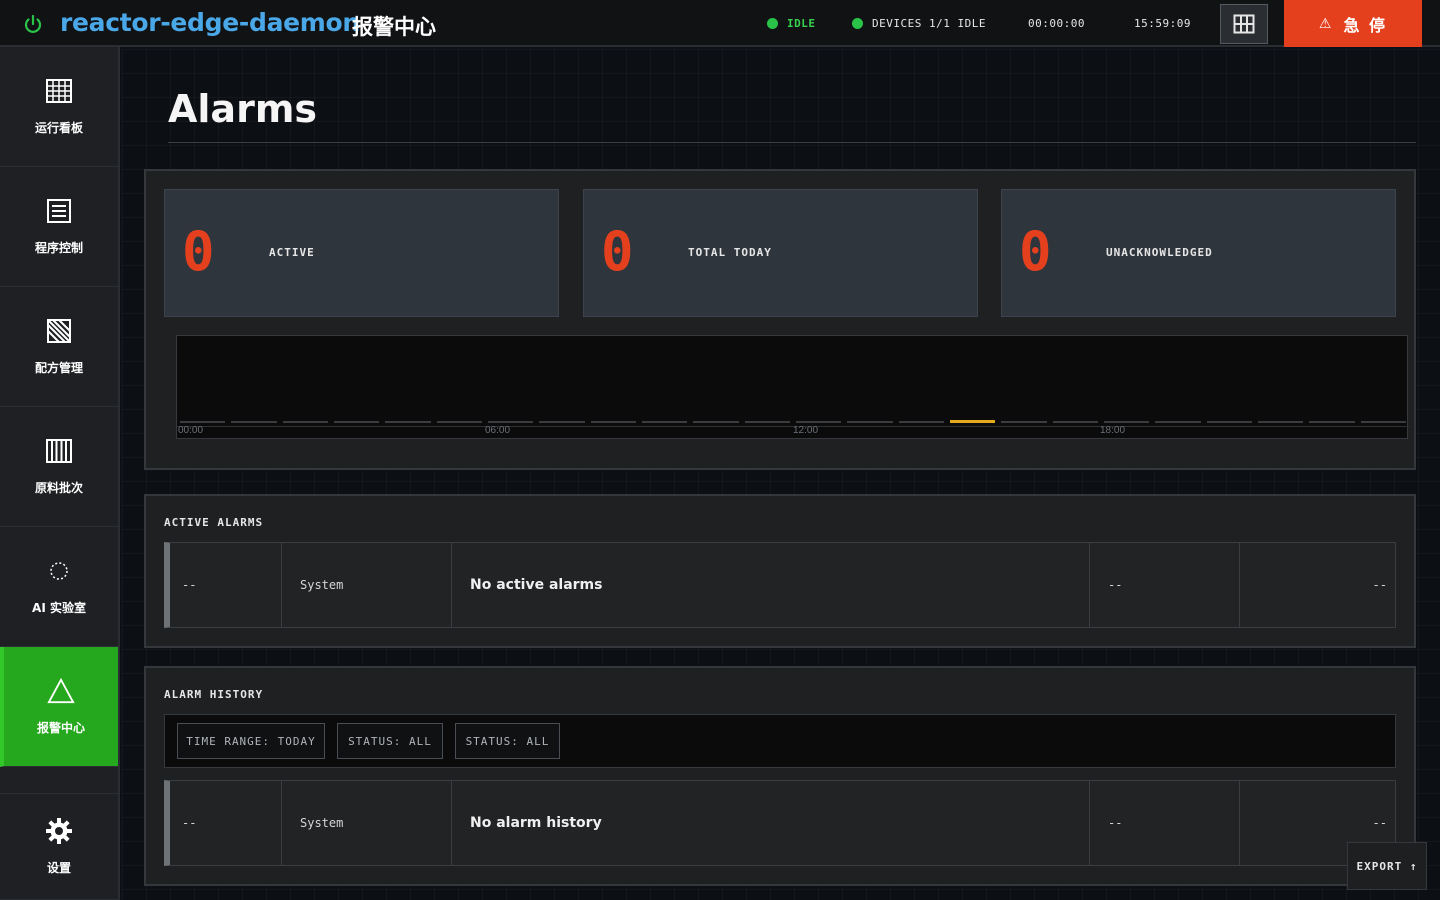  Describe the element at coordinates (1317, 585) in the screenshot. I see `cell-status: --` at that location.